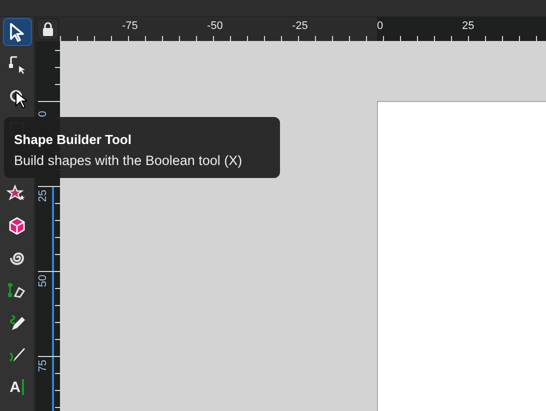 The width and height of the screenshot is (546, 411). Describe the element at coordinates (215, 26) in the screenshot. I see `ruler-label: -50` at that location.